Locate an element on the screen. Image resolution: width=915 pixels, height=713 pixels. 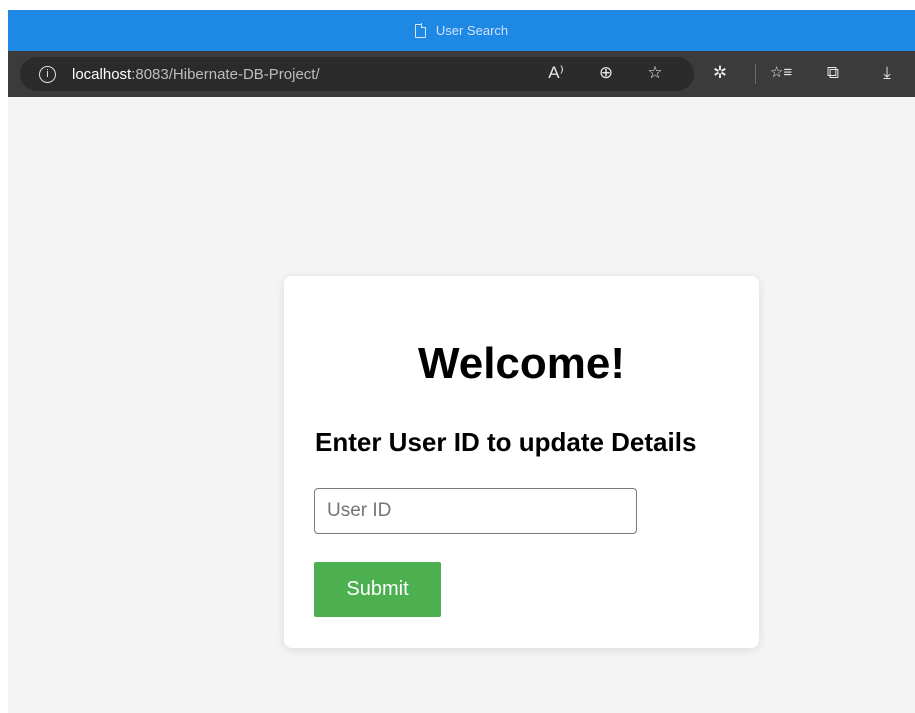
zoom-icon: ⊕ is located at coordinates (606, 73).